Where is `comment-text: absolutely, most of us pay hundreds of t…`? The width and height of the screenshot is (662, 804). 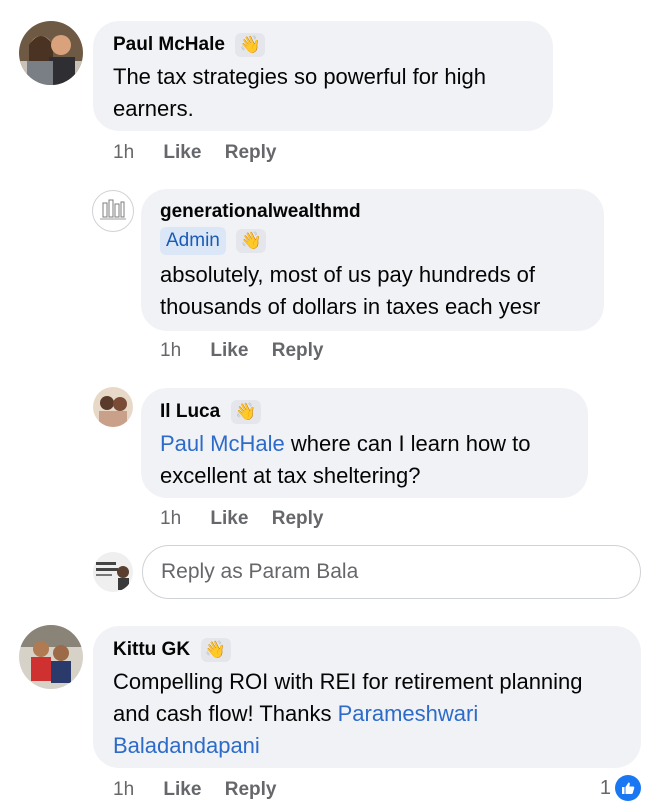
comment-text: absolutely, most of us pay hundreds of t… is located at coordinates (350, 290).